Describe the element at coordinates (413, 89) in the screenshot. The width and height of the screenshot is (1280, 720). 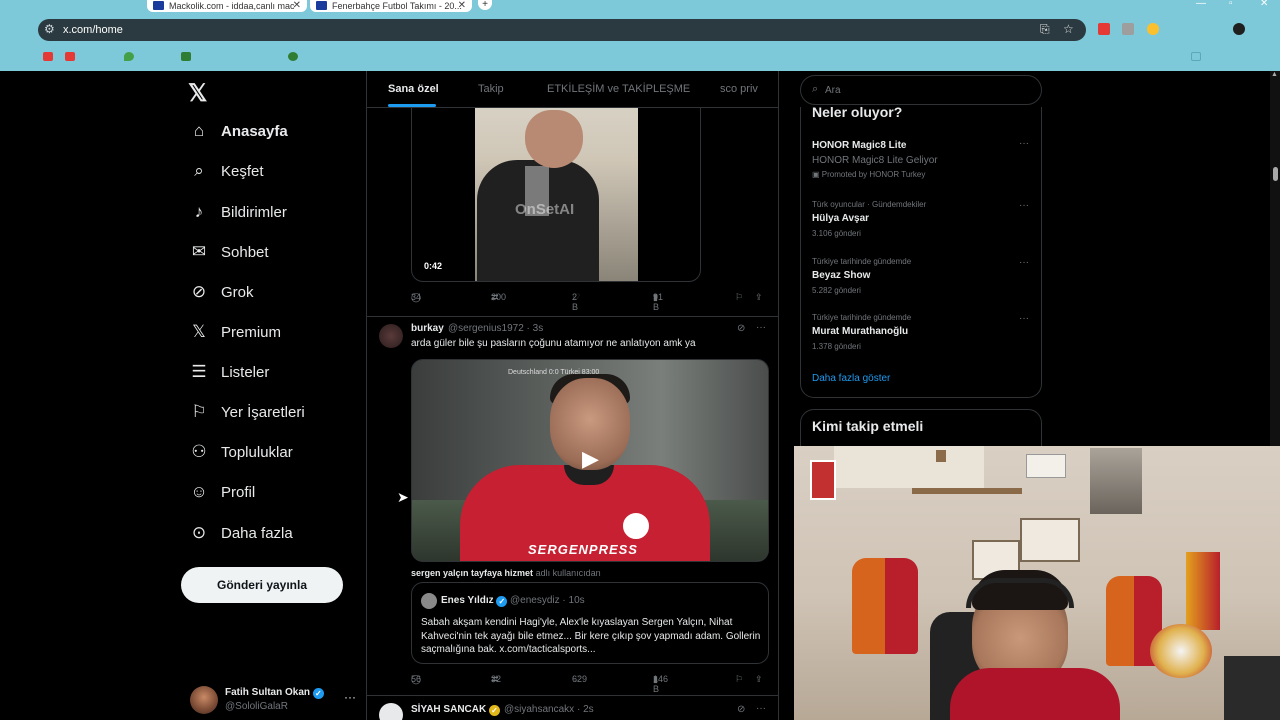
I see `tab-for-you: Sana özel` at that location.